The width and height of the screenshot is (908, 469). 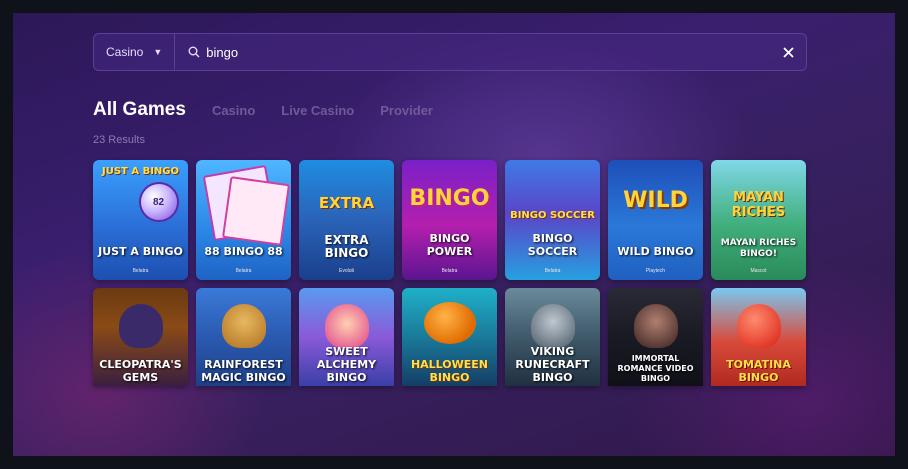 I want to click on game-title: HALLOWEEN BINGO, so click(x=449, y=371).